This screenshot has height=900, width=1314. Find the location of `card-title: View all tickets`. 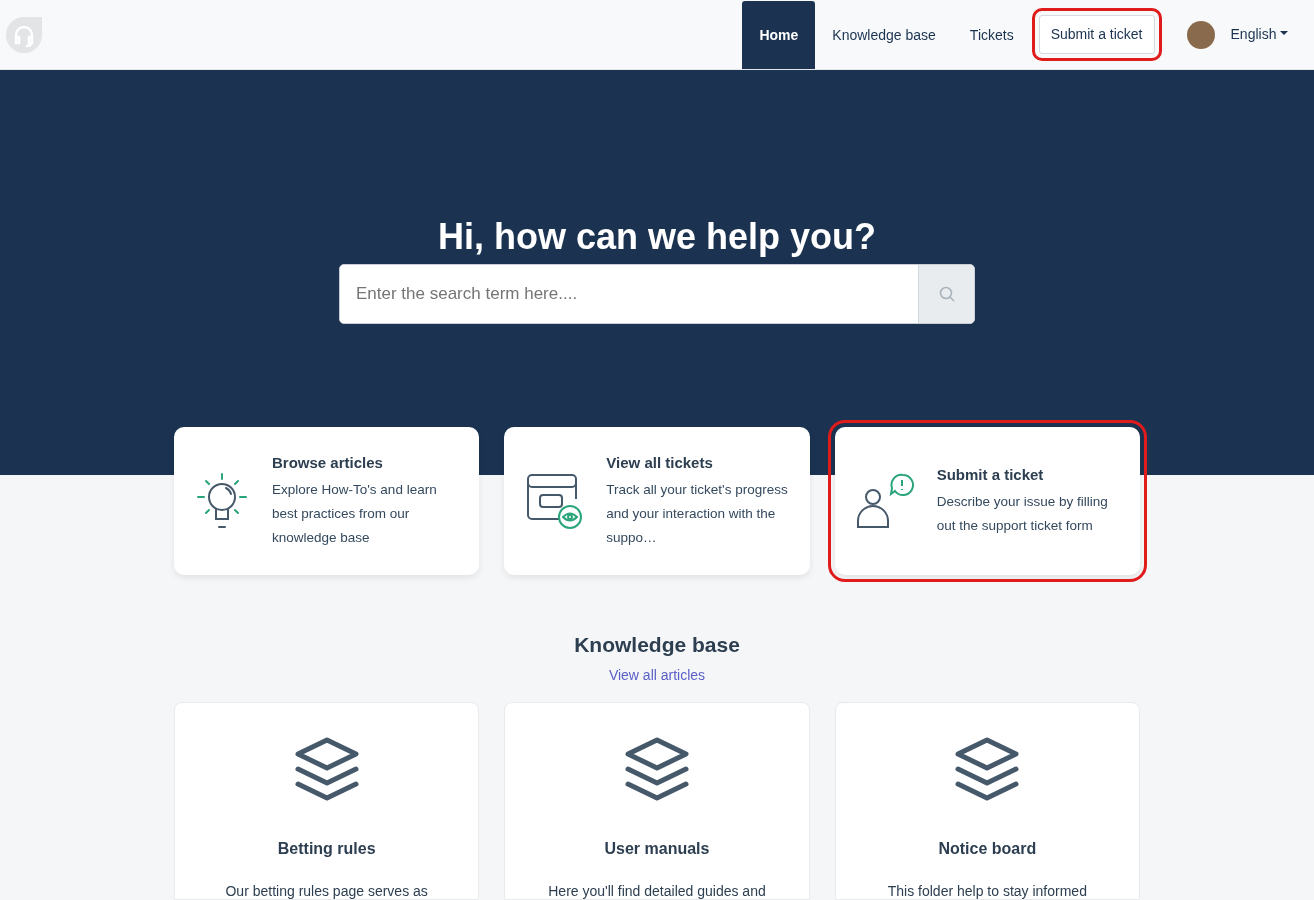

card-title: View all tickets is located at coordinates (660, 463).